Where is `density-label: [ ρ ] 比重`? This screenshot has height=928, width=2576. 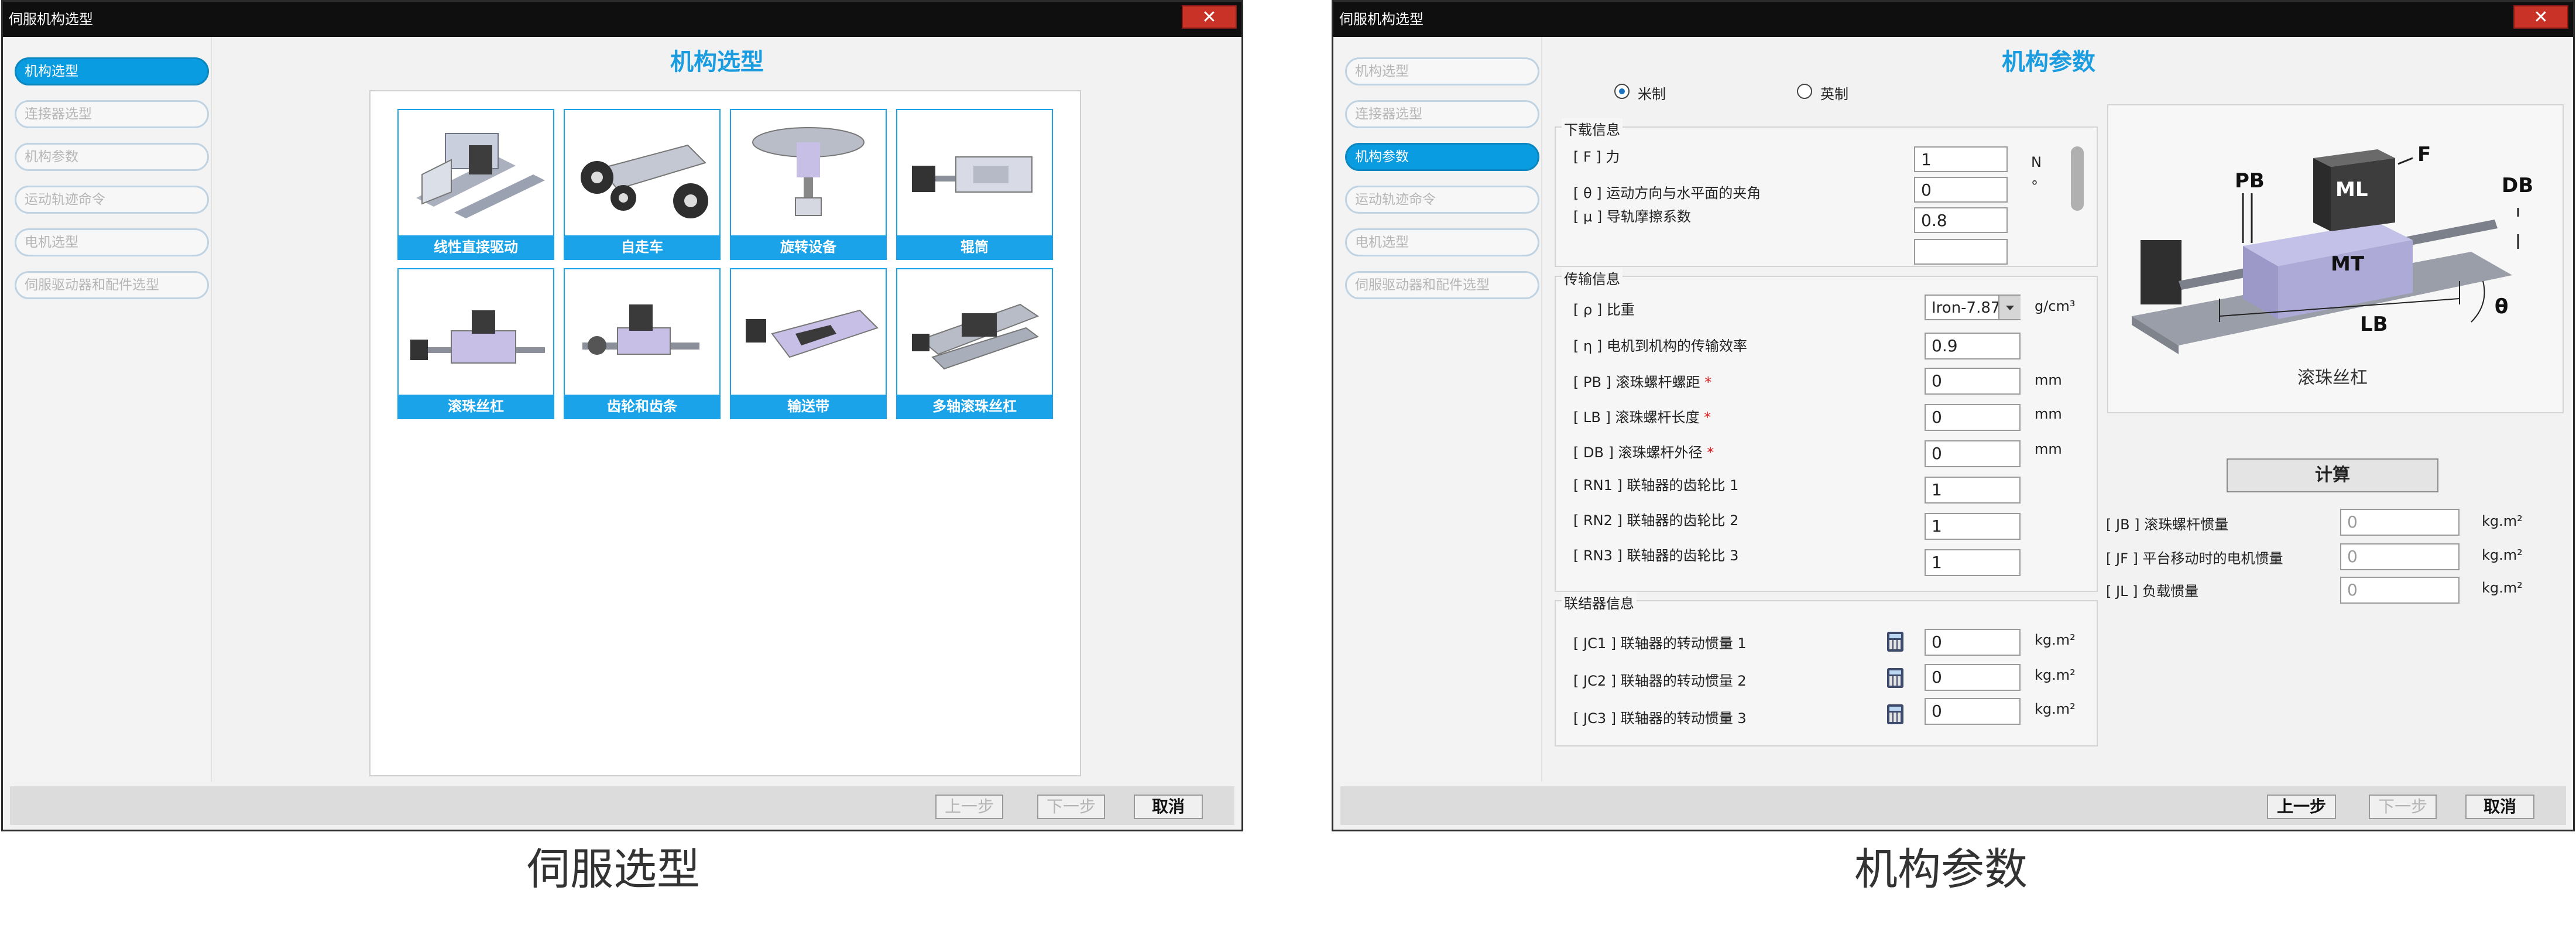
density-label: [ ρ ] 比重 is located at coordinates (1604, 310).